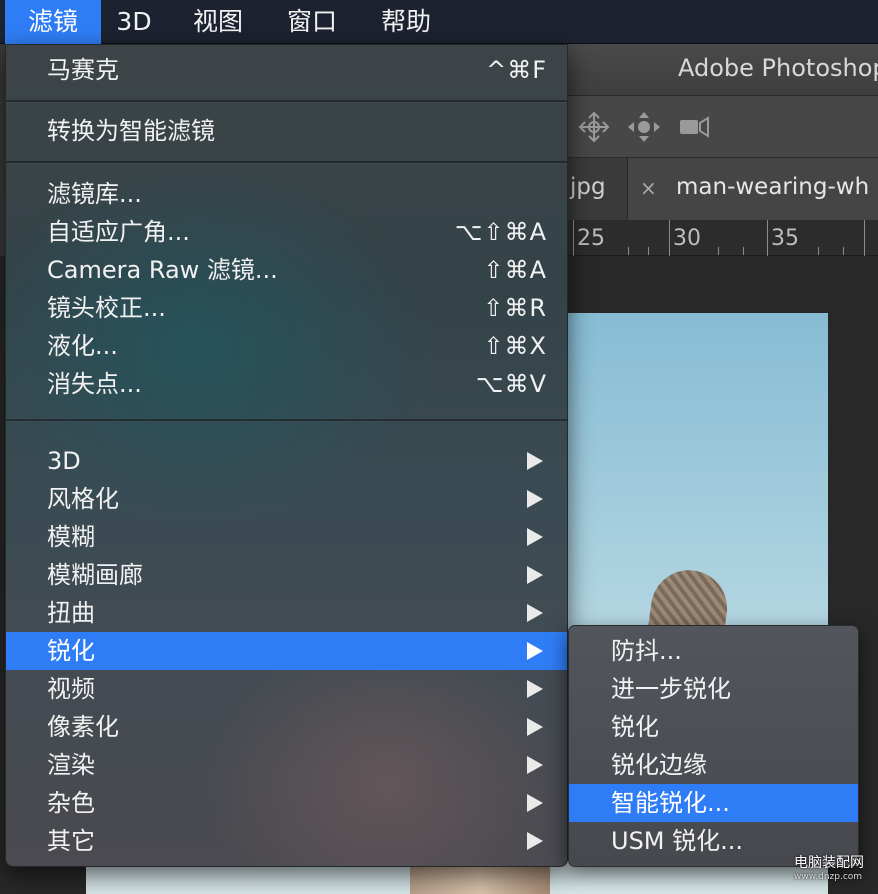 Image resolution: width=878 pixels, height=894 pixels. What do you see at coordinates (635, 727) in the screenshot?
I see `menu-item-label: 锐化` at bounding box center [635, 727].